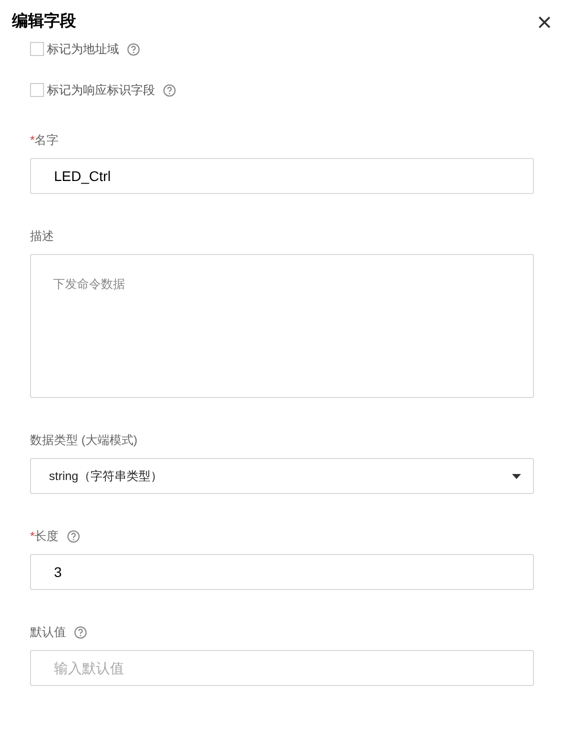  I want to click on checkbox-label: 标记为地址域, so click(83, 49).